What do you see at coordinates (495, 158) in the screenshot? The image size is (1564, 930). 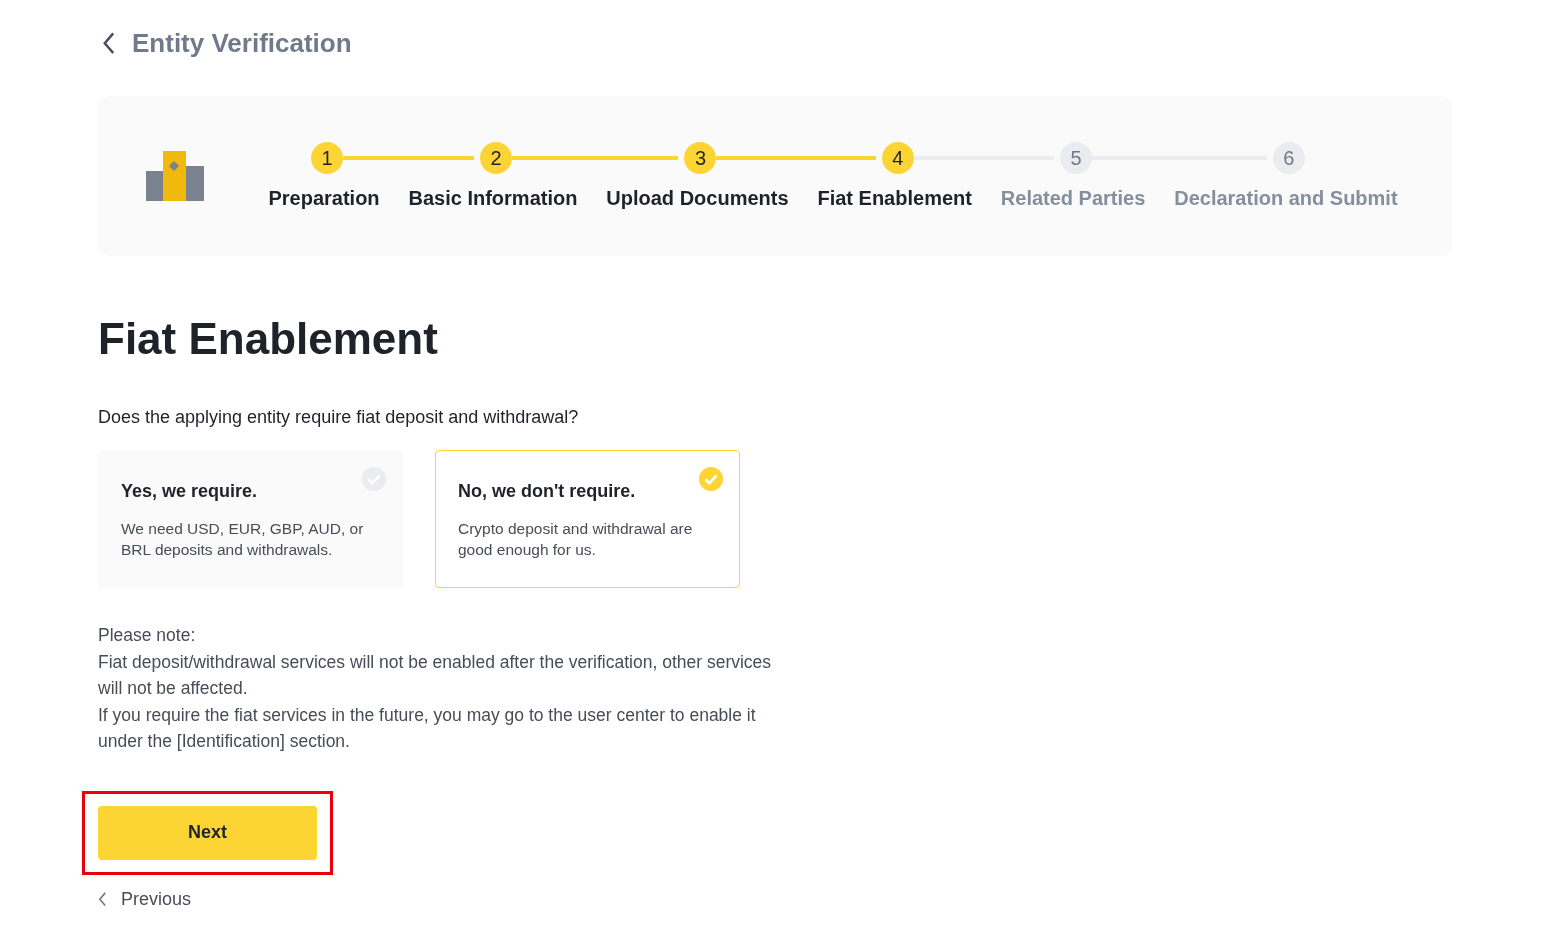 I see `step-number: 2` at bounding box center [495, 158].